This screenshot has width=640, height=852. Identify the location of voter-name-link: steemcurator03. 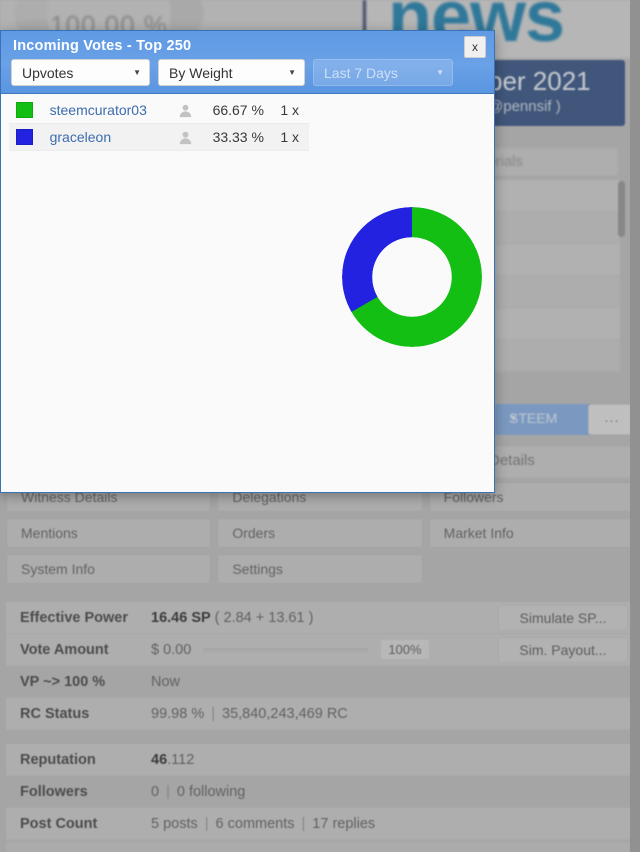
(108, 110).